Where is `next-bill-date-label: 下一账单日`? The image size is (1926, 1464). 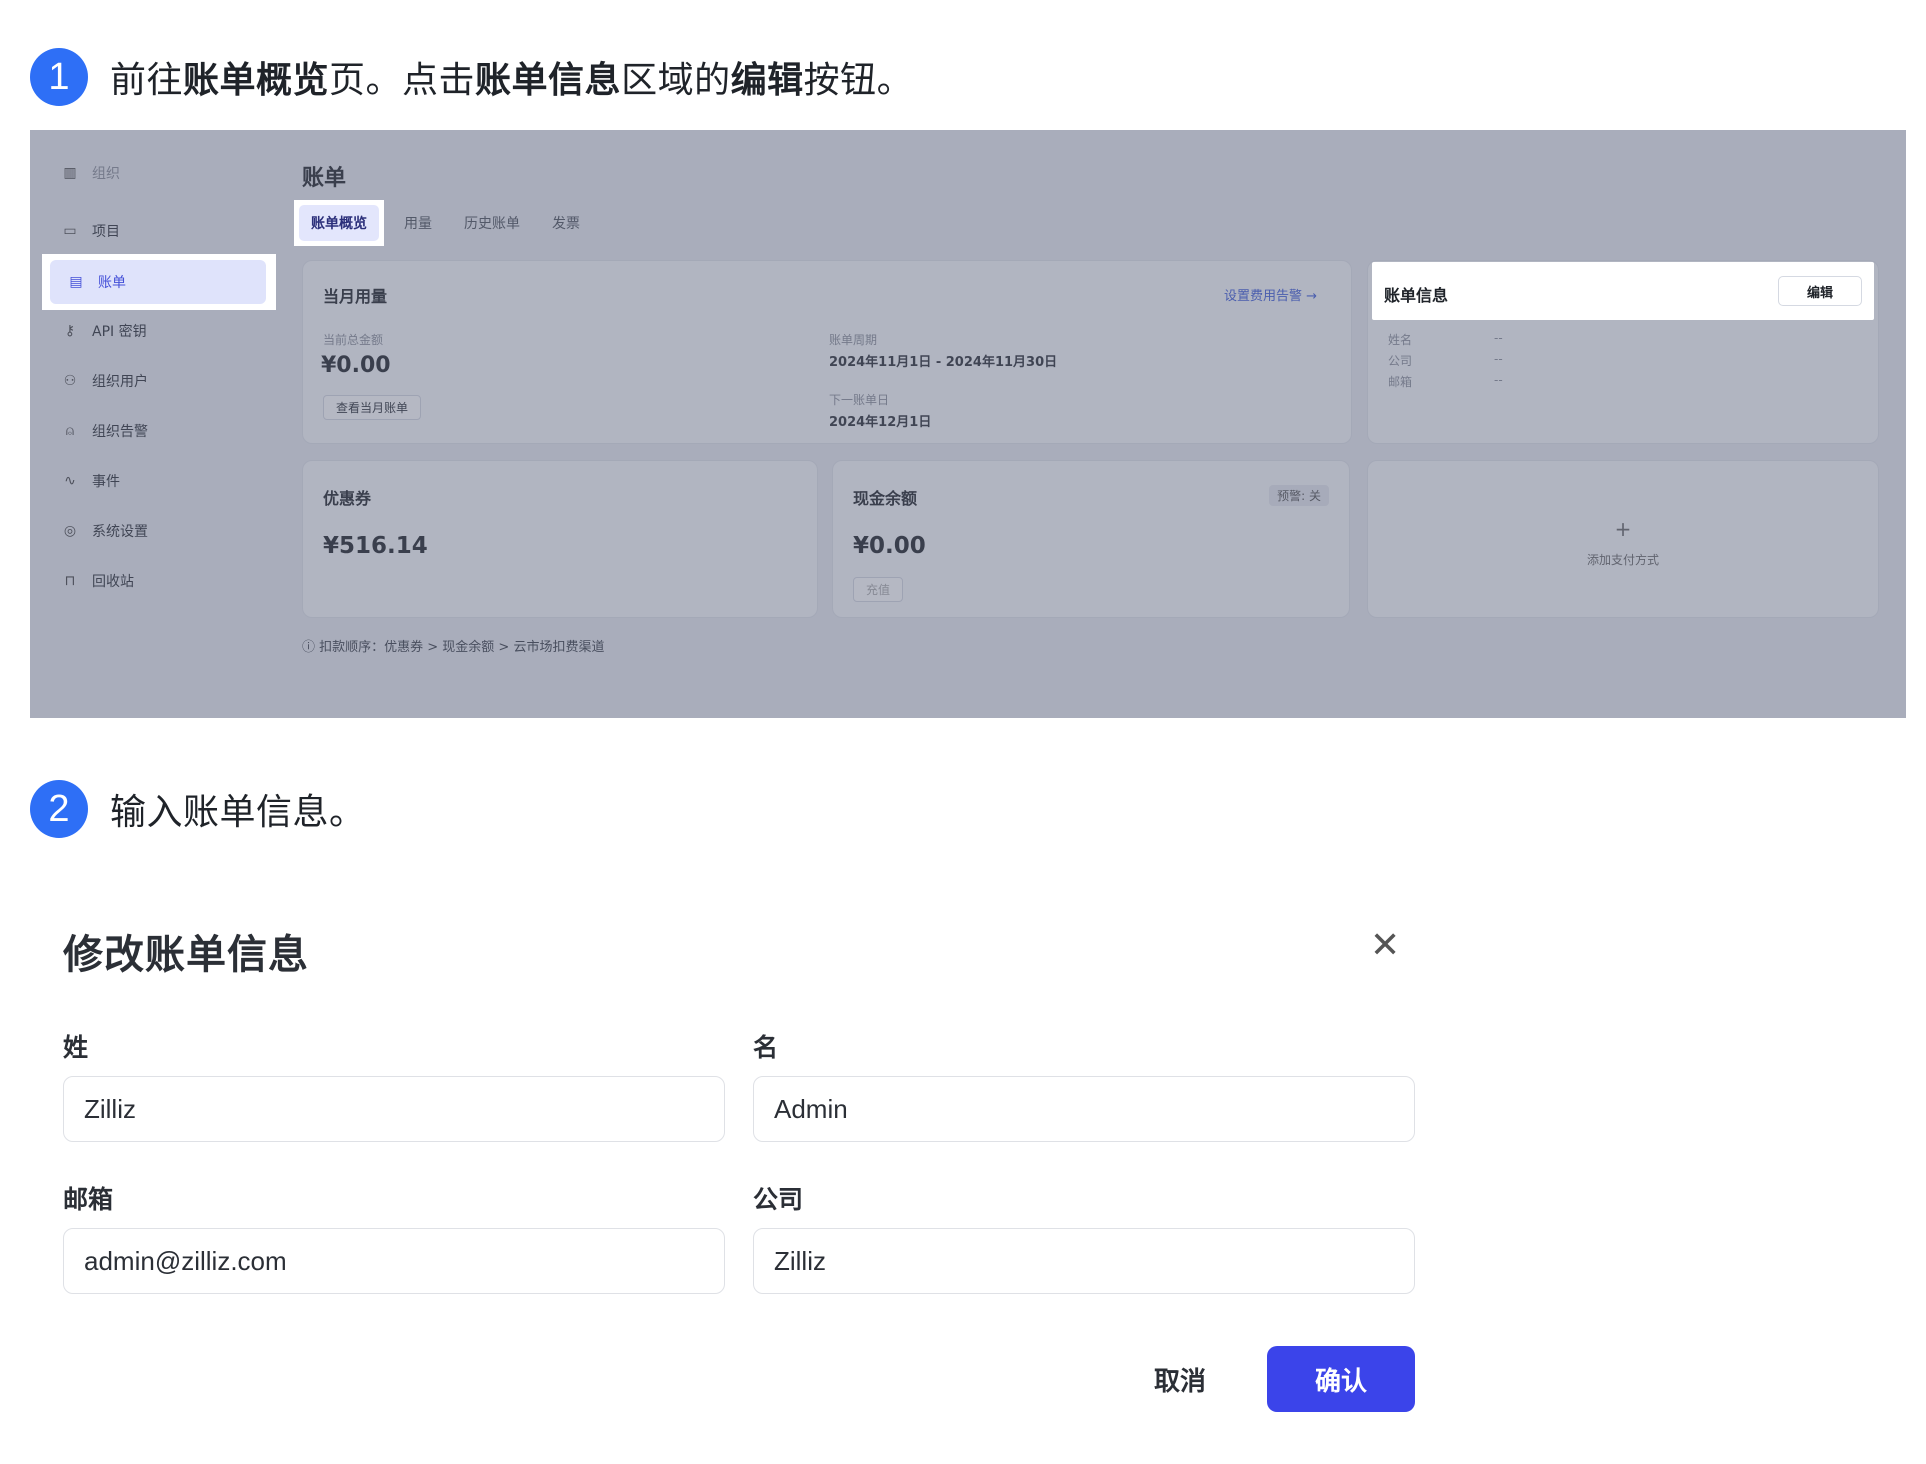
next-bill-date-label: 下一账单日 is located at coordinates (859, 400).